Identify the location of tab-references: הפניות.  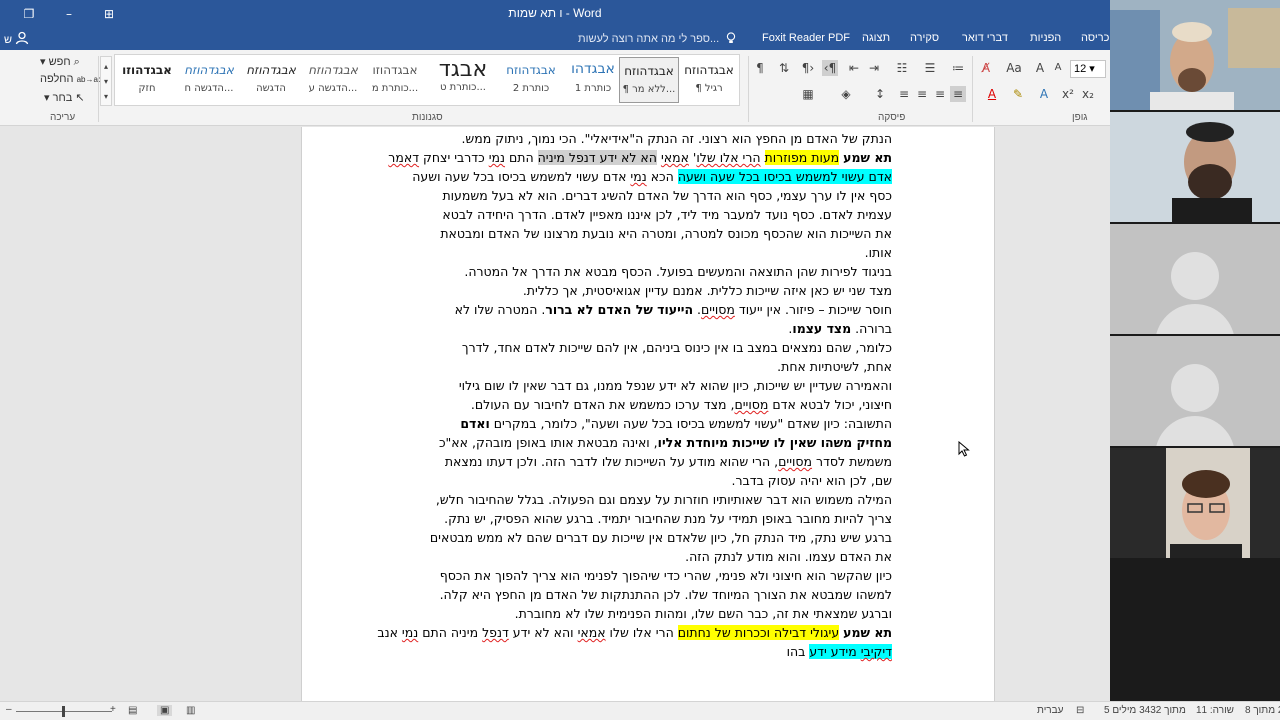
(1045, 38).